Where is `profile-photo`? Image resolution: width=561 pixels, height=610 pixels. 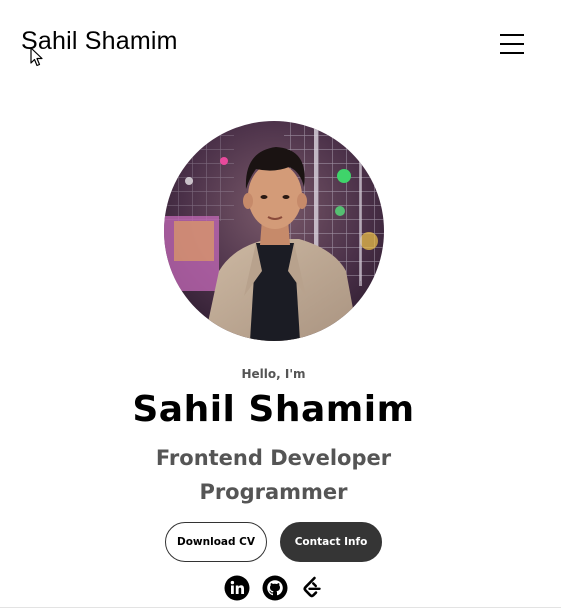 profile-photo is located at coordinates (274, 231).